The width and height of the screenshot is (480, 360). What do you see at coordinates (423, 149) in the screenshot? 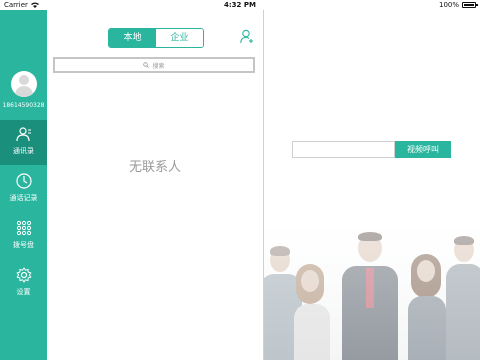
I see `video-call-button: 视频呼叫` at bounding box center [423, 149].